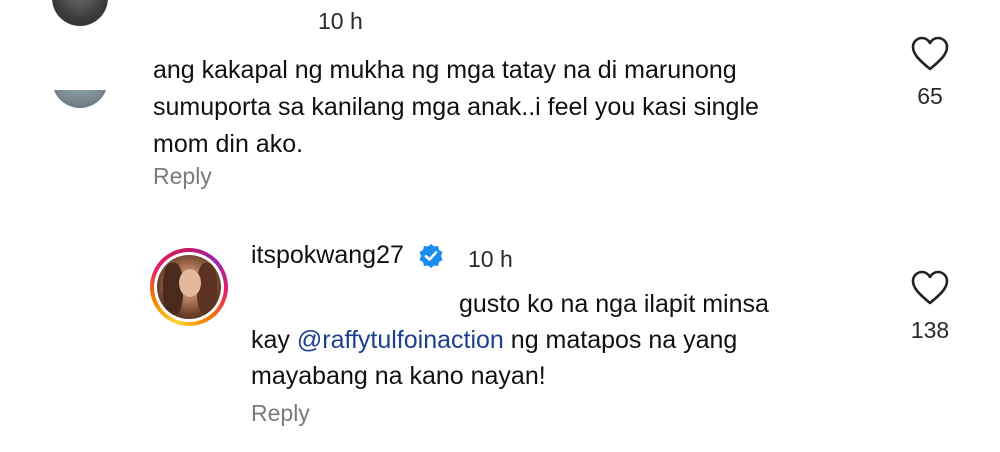 This screenshot has width=1000, height=452. Describe the element at coordinates (398, 376) in the screenshot. I see `comment-line: mayabang na kano nayan!` at that location.